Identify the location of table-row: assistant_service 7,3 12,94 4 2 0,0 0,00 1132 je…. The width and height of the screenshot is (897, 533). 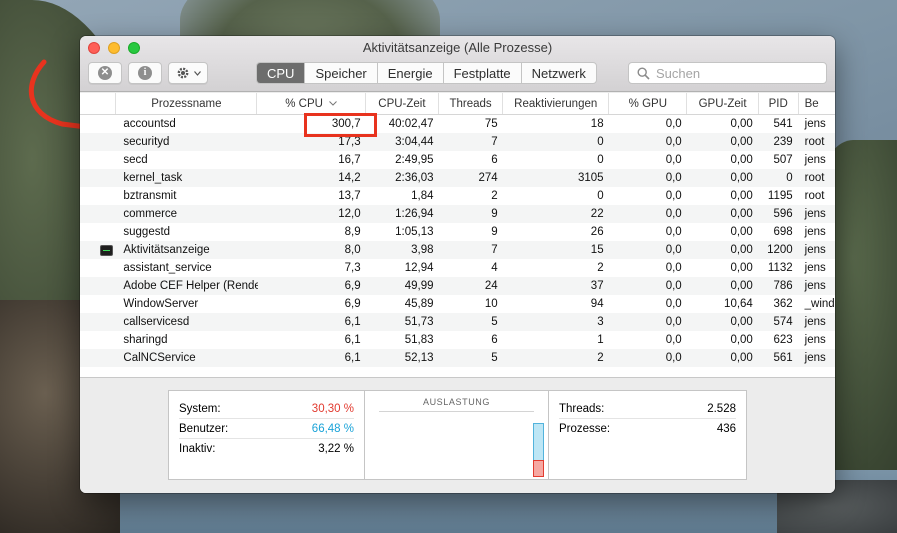
(457, 268).